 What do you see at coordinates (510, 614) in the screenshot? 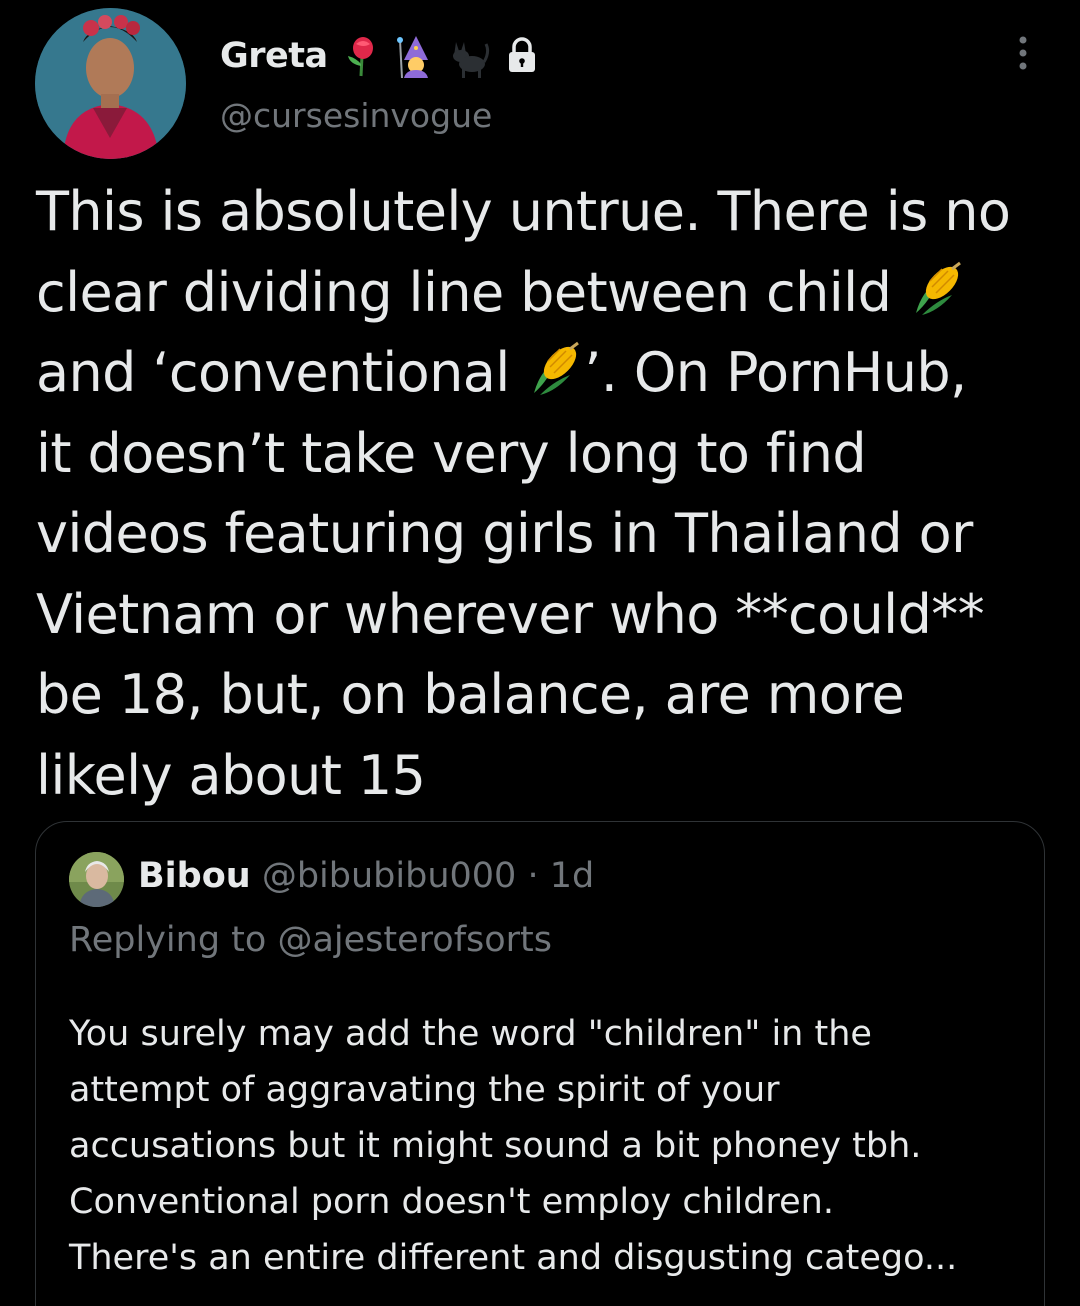
I see `tweet-text-line: Vietnam or wherever who **could**` at bounding box center [510, 614].